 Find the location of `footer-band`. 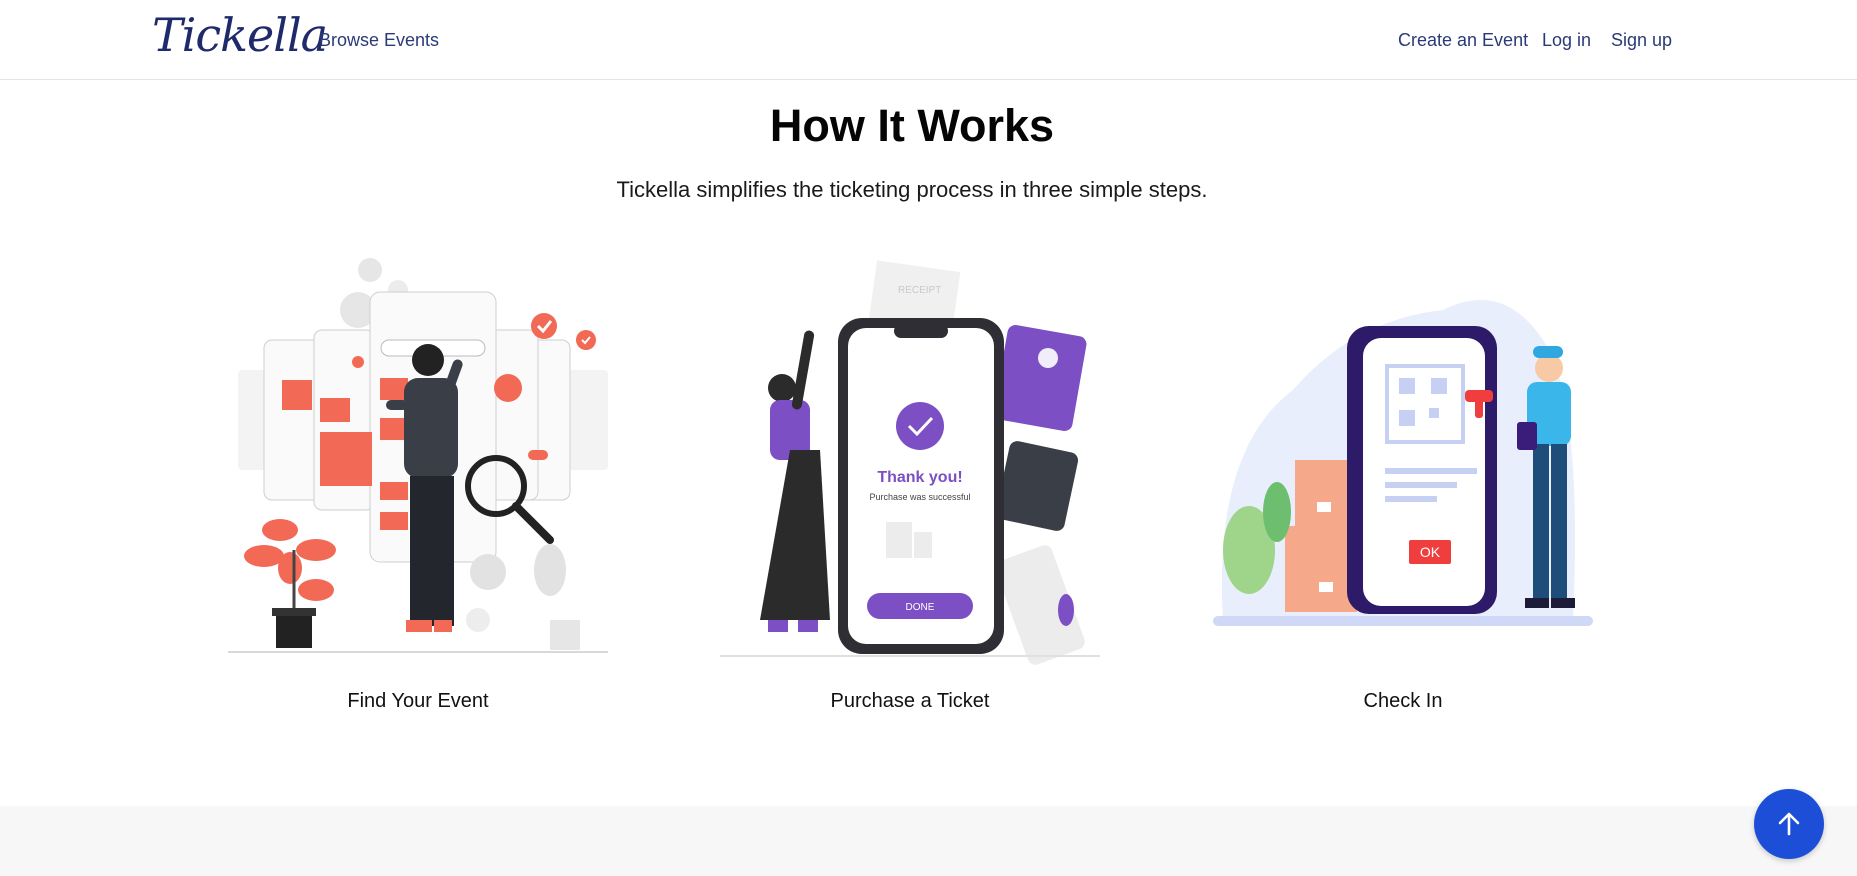

footer-band is located at coordinates (928, 841).